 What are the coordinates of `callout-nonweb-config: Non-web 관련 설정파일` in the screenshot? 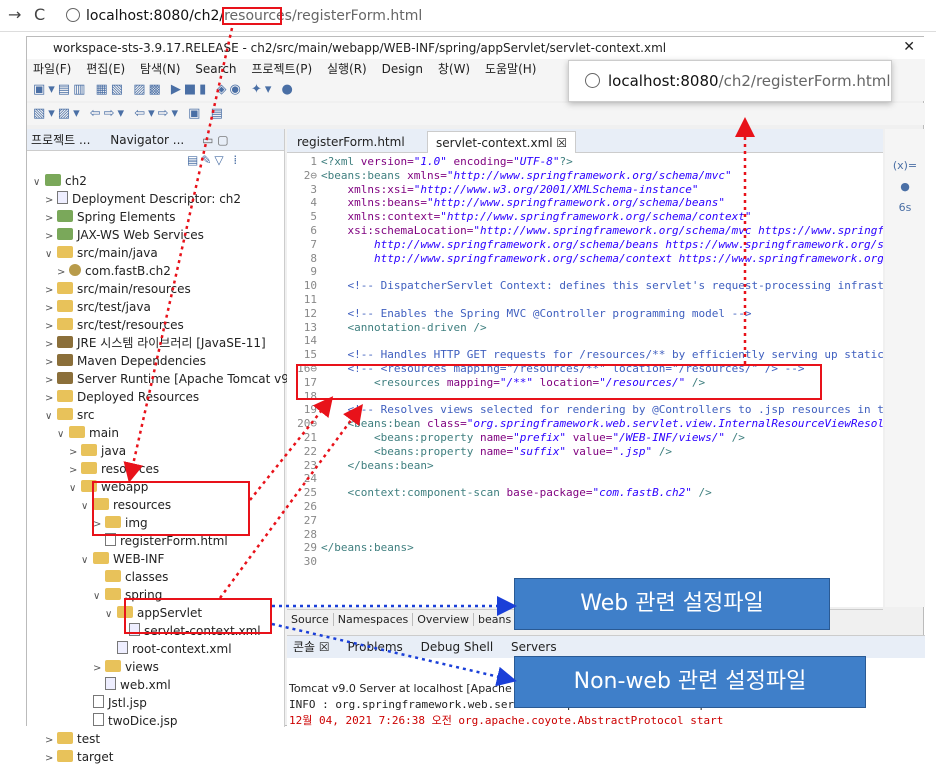 It's located at (690, 682).